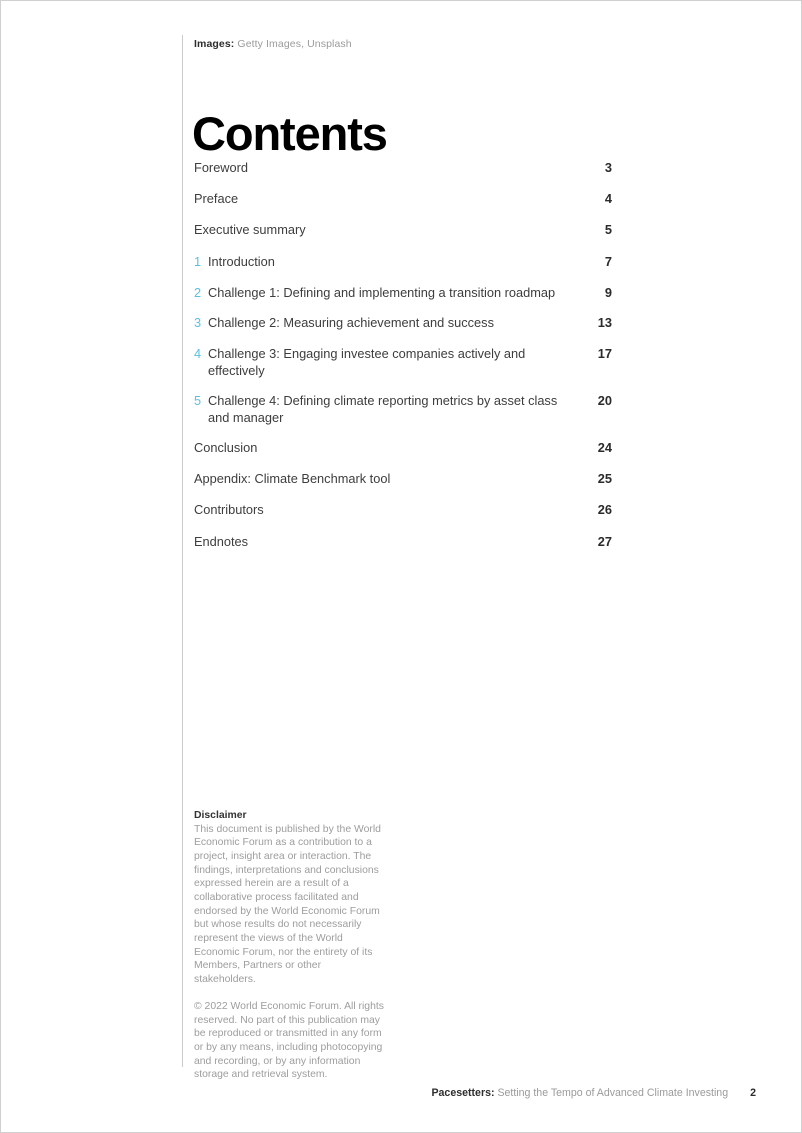 This screenshot has width=802, height=1133. I want to click on toc-entry: Contributors 26, so click(403, 516).